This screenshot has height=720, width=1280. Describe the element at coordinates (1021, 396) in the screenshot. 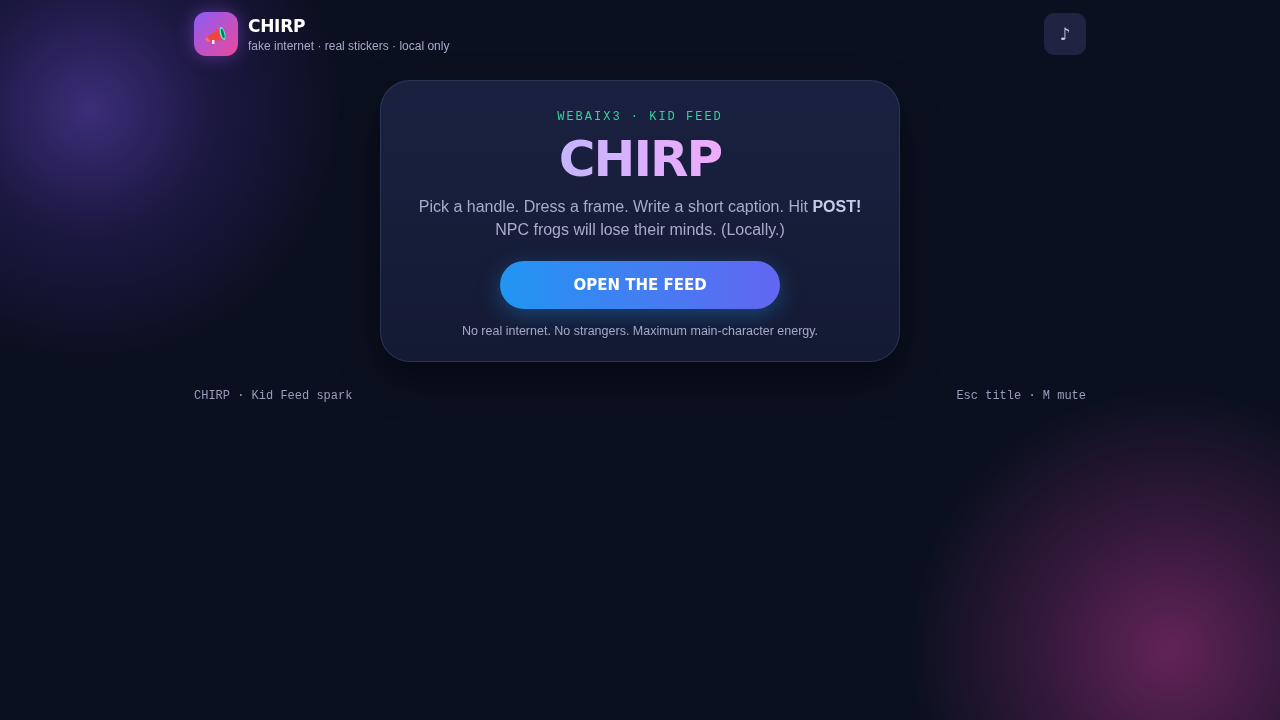

I see `shortcut-hint: Esc title · M mute` at that location.